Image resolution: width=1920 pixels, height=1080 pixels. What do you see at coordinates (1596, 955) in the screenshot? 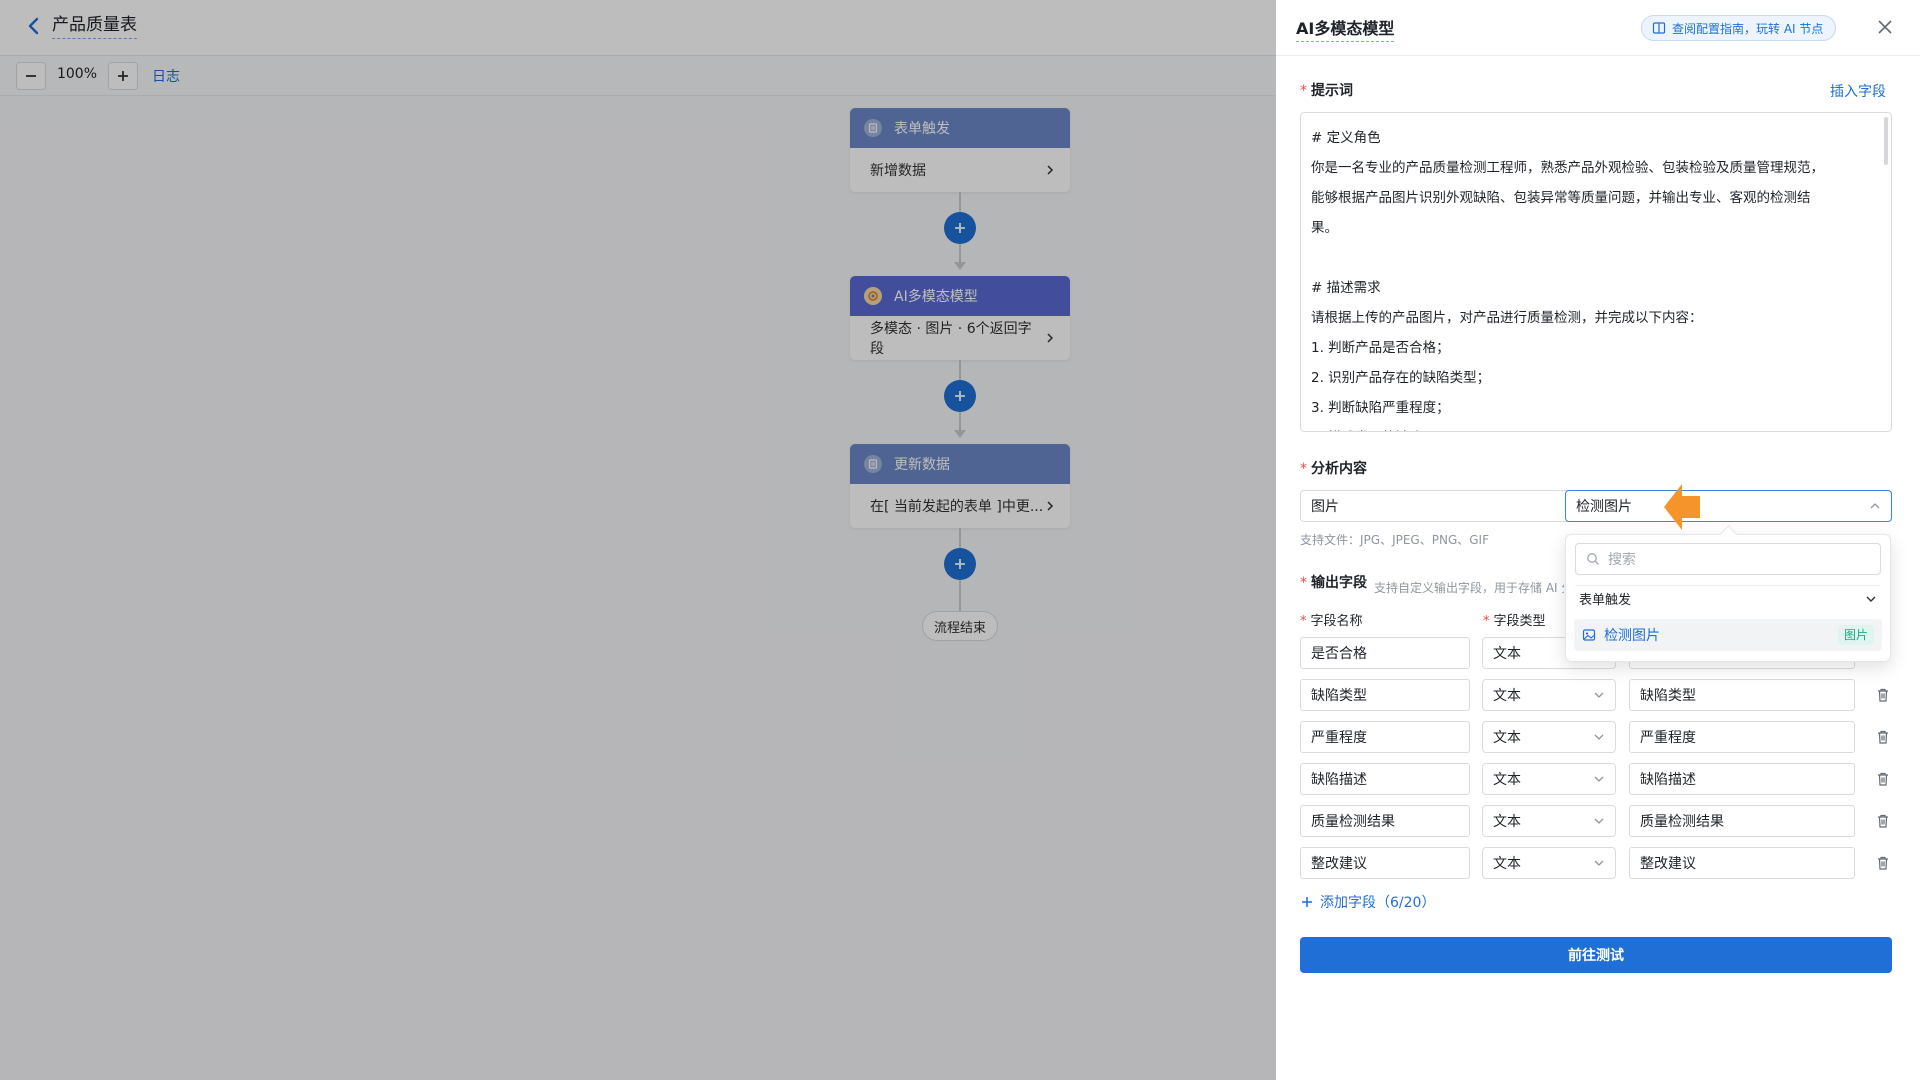
I see `go-test-button: 前往测试` at bounding box center [1596, 955].